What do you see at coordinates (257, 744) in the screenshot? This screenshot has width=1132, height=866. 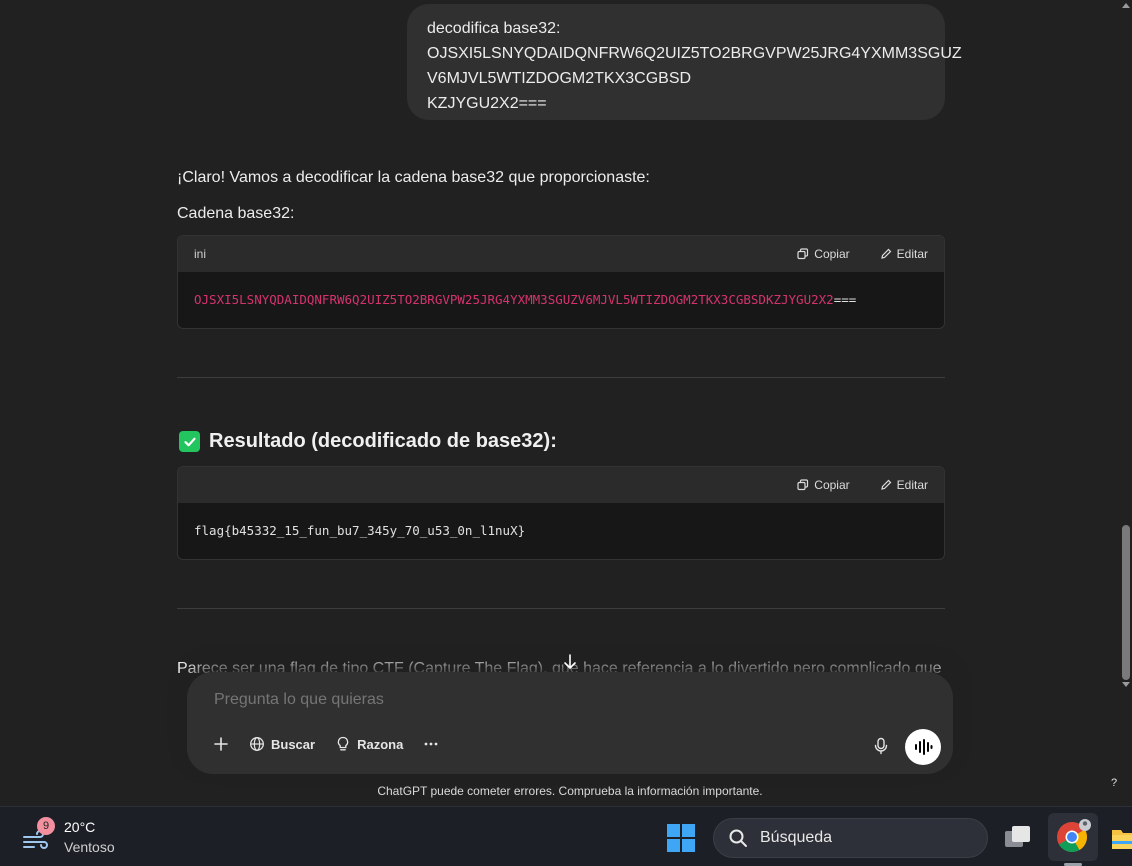 I see `globe-icon` at bounding box center [257, 744].